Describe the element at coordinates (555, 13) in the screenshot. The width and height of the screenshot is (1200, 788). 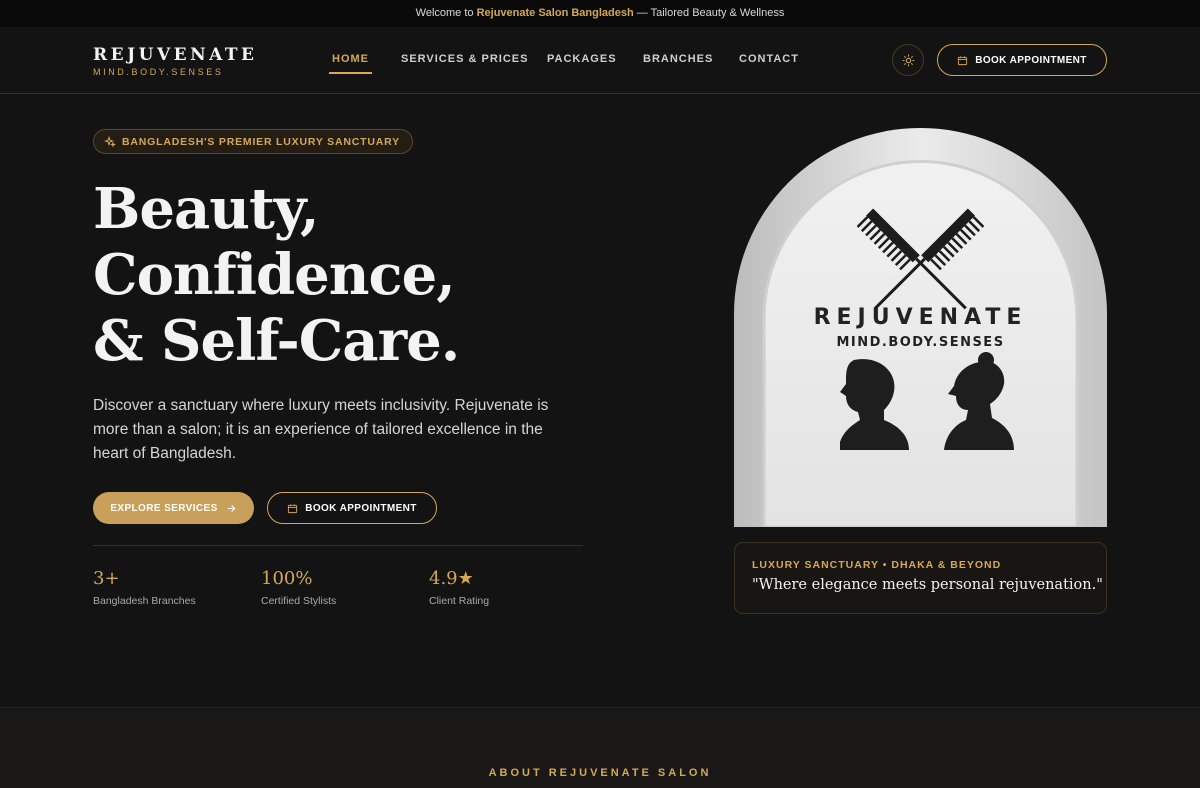
I see `announcement-highlight: Rejuvenate Salon Bangladesh` at that location.